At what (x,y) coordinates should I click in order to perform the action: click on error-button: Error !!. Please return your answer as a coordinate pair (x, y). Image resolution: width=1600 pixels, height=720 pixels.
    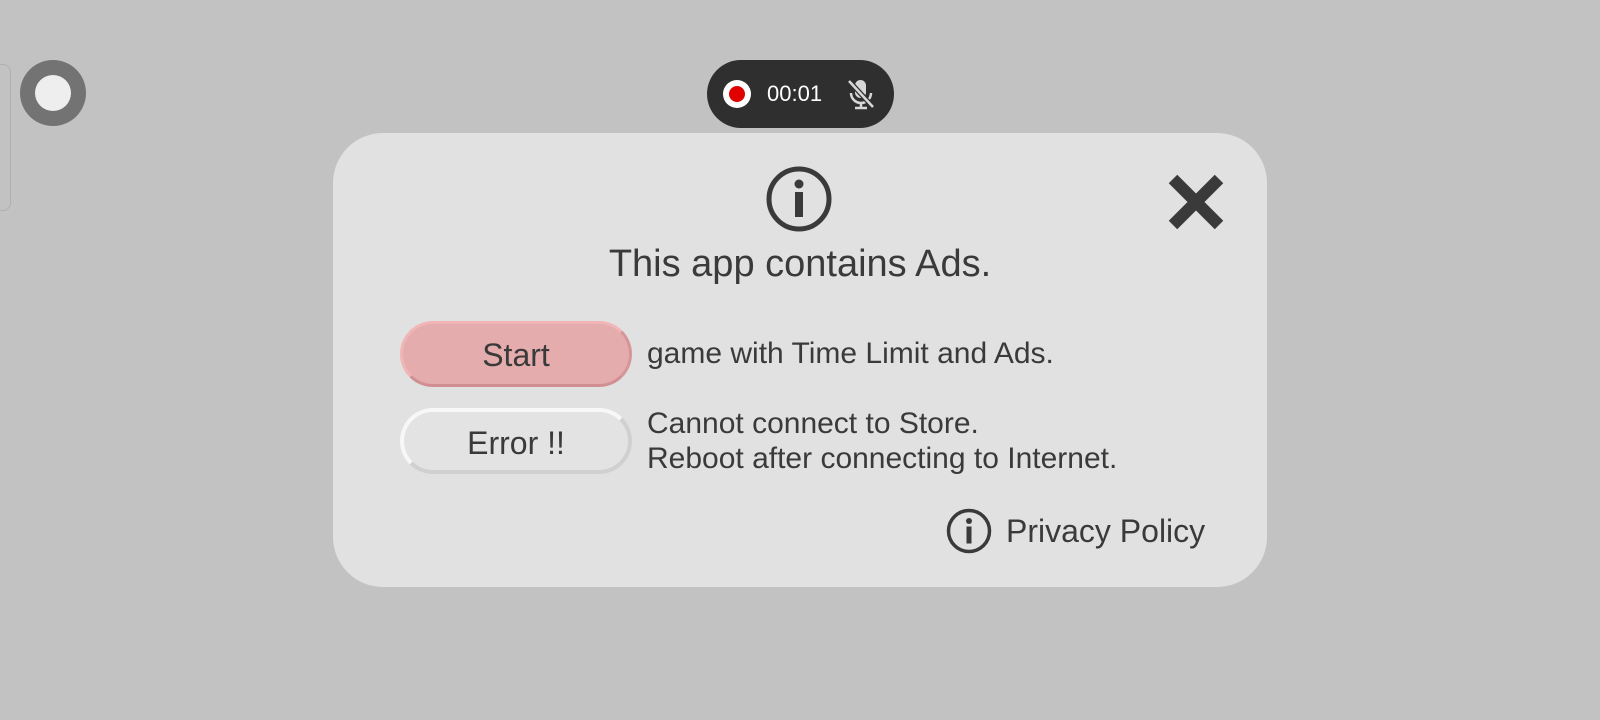
    Looking at the image, I should click on (516, 441).